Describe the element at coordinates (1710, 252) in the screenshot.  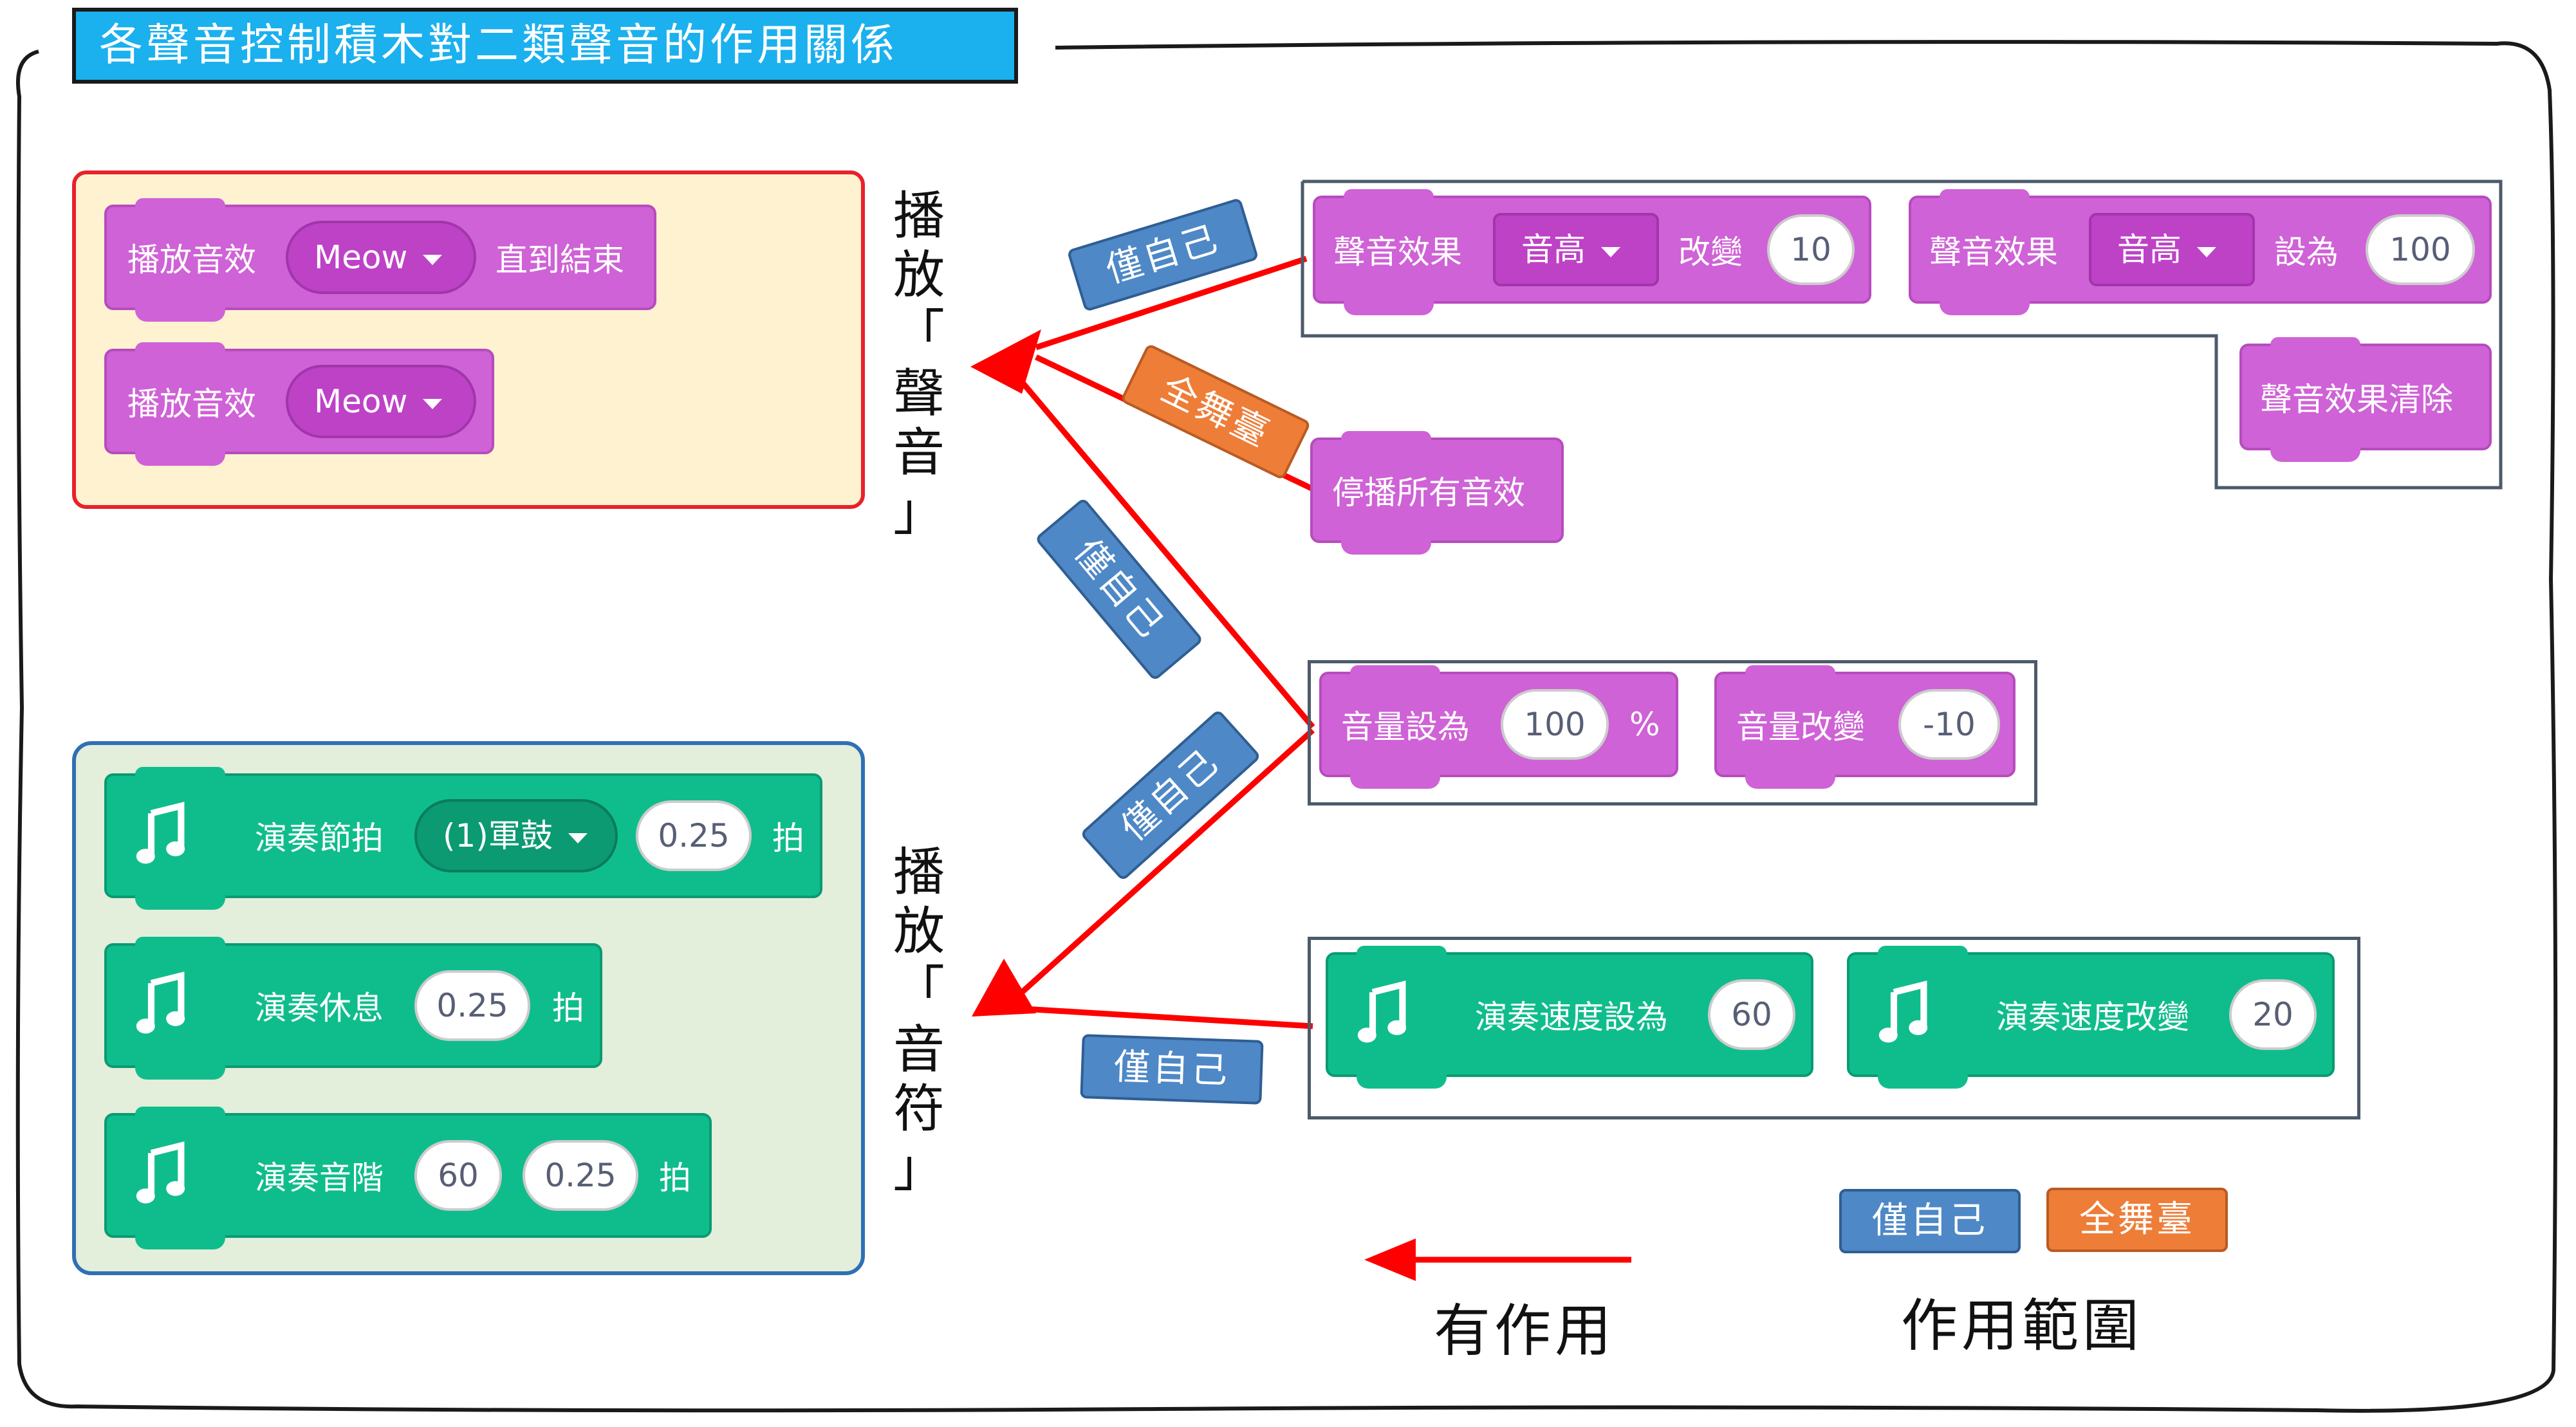
I see `block-verb: 改變` at that location.